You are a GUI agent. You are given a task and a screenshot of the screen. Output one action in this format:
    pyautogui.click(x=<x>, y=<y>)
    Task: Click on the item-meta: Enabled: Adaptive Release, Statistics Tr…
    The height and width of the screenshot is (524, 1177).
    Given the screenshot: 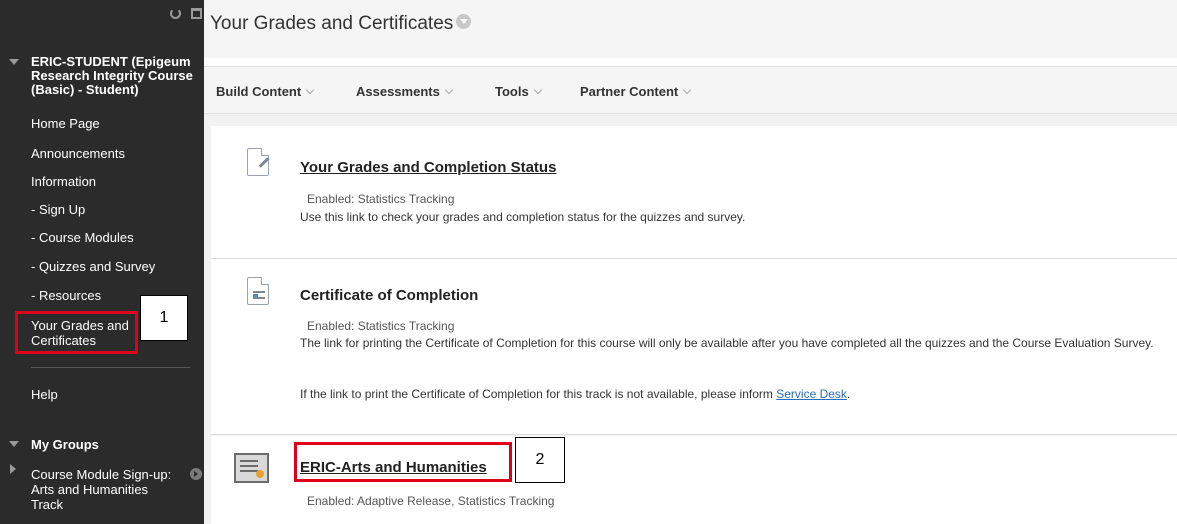 What is the action you would take?
    pyautogui.click(x=431, y=501)
    